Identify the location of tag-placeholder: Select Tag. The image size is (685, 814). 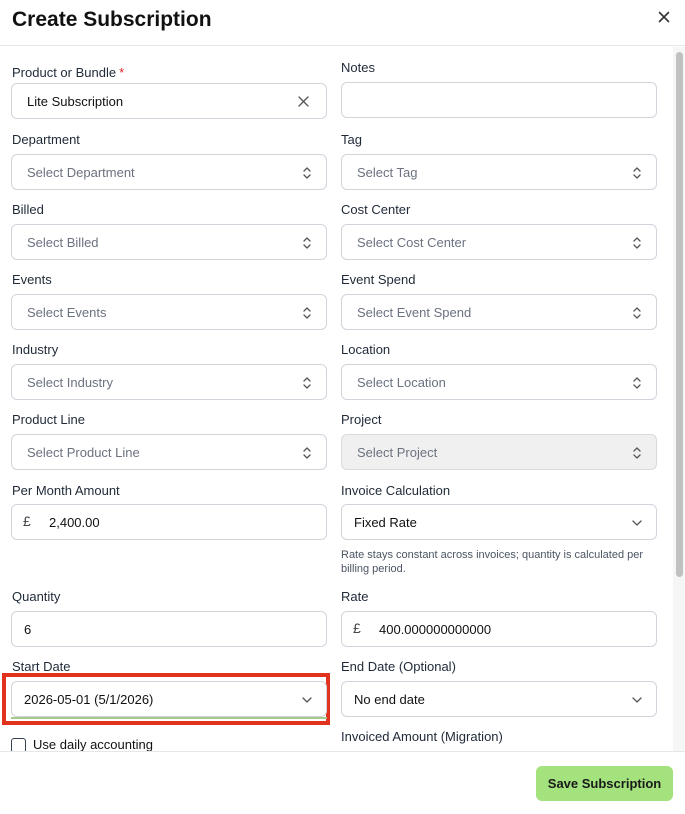
(387, 172).